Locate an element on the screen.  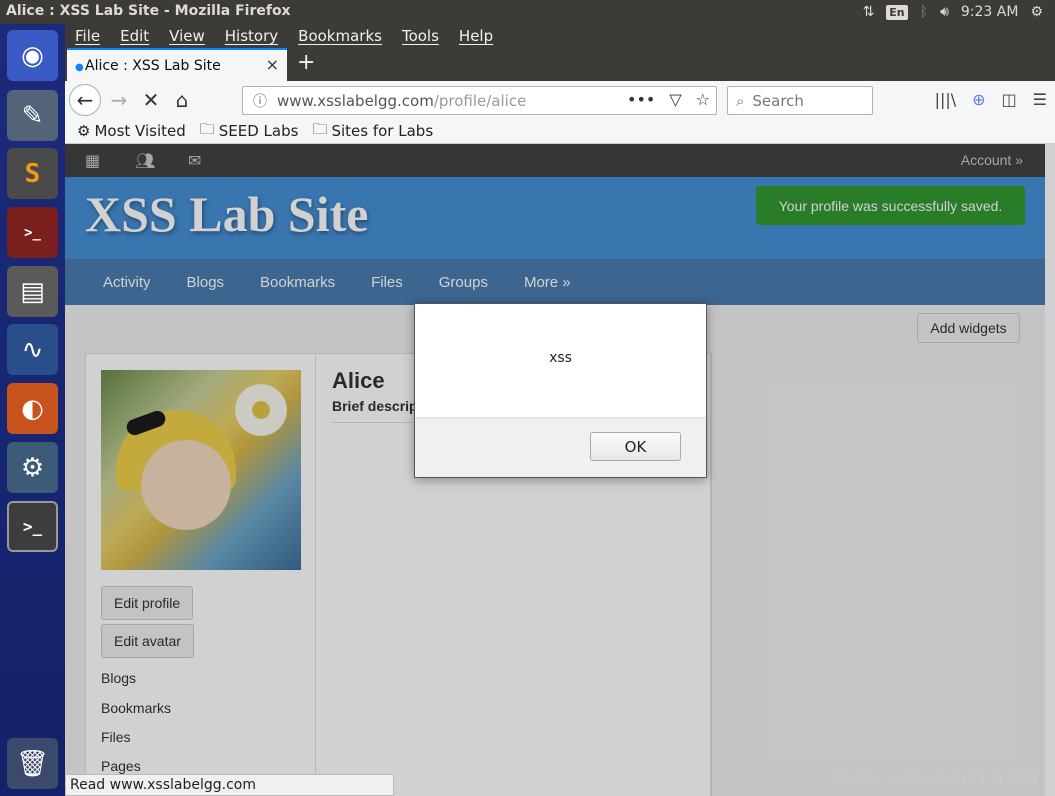
tab-label: Alice : XSS Lab Site is located at coordinates (153, 65).